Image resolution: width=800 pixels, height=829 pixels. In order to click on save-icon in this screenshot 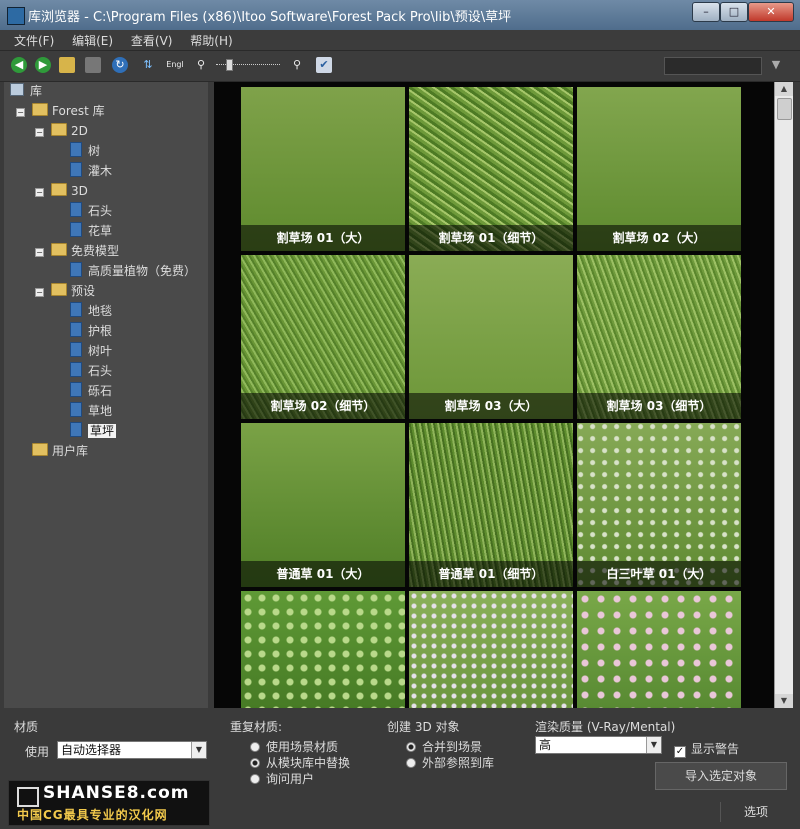, I will do `click(93, 65)`.